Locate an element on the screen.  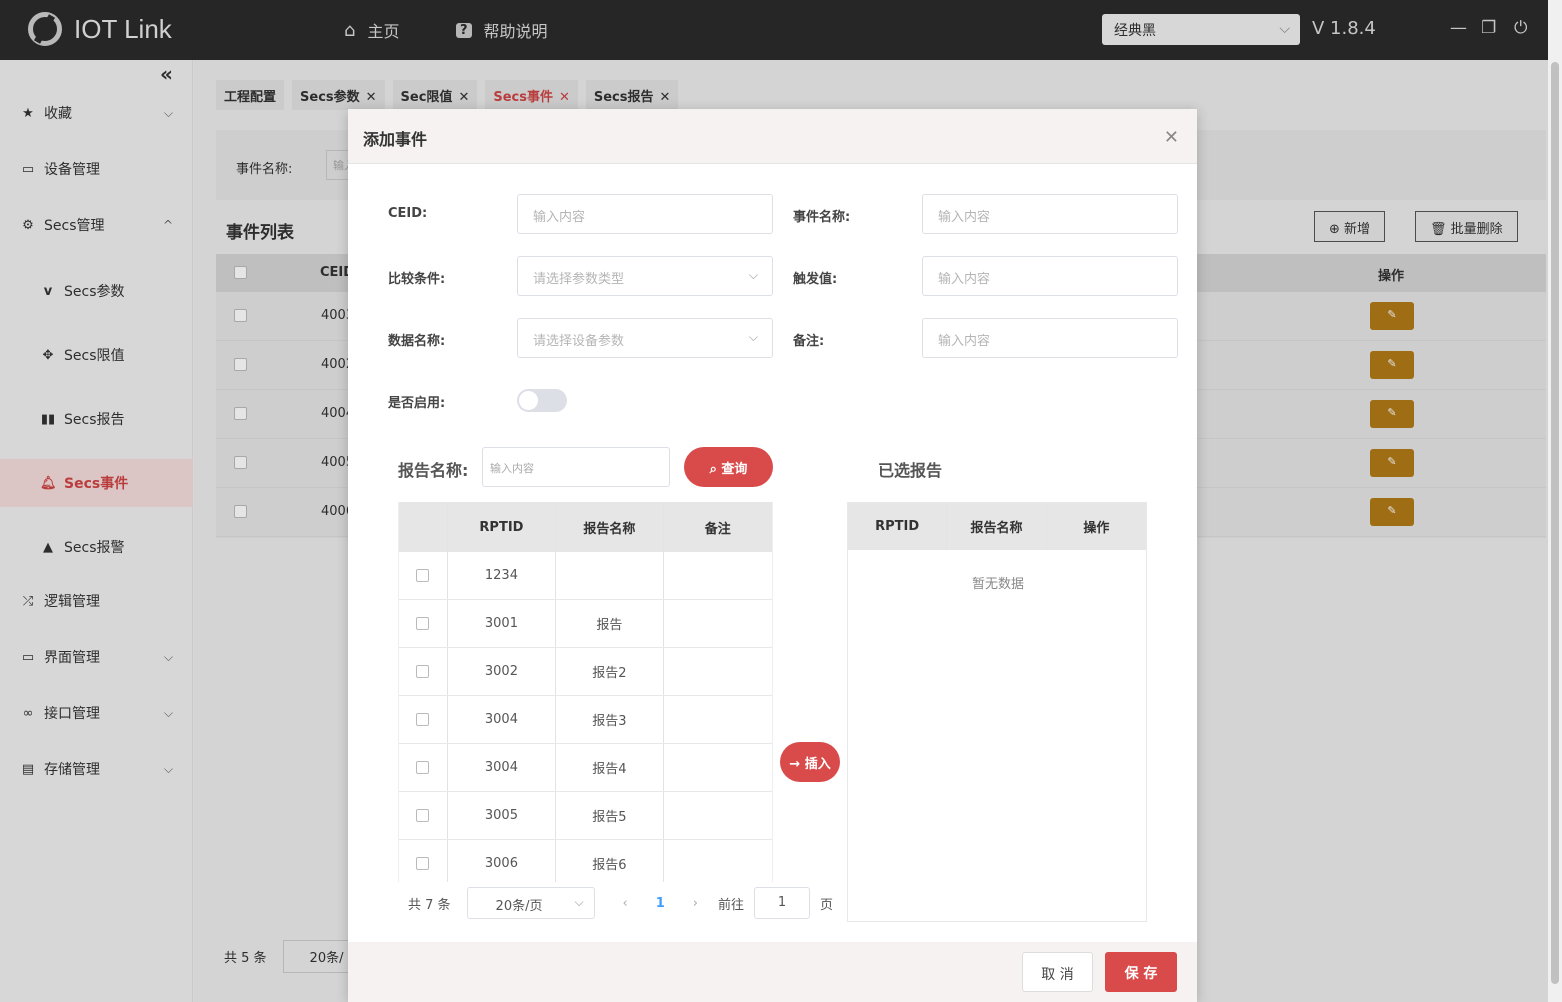
report-search-label: 报告名称: is located at coordinates (433, 470).